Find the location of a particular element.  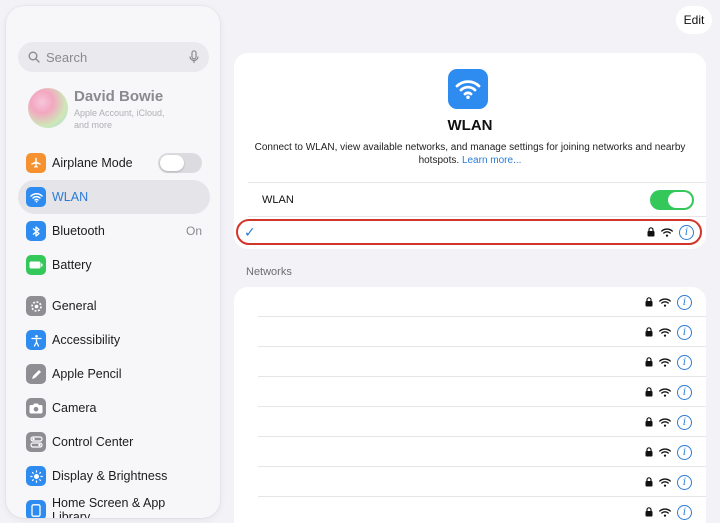

battery-icon is located at coordinates (36, 265).